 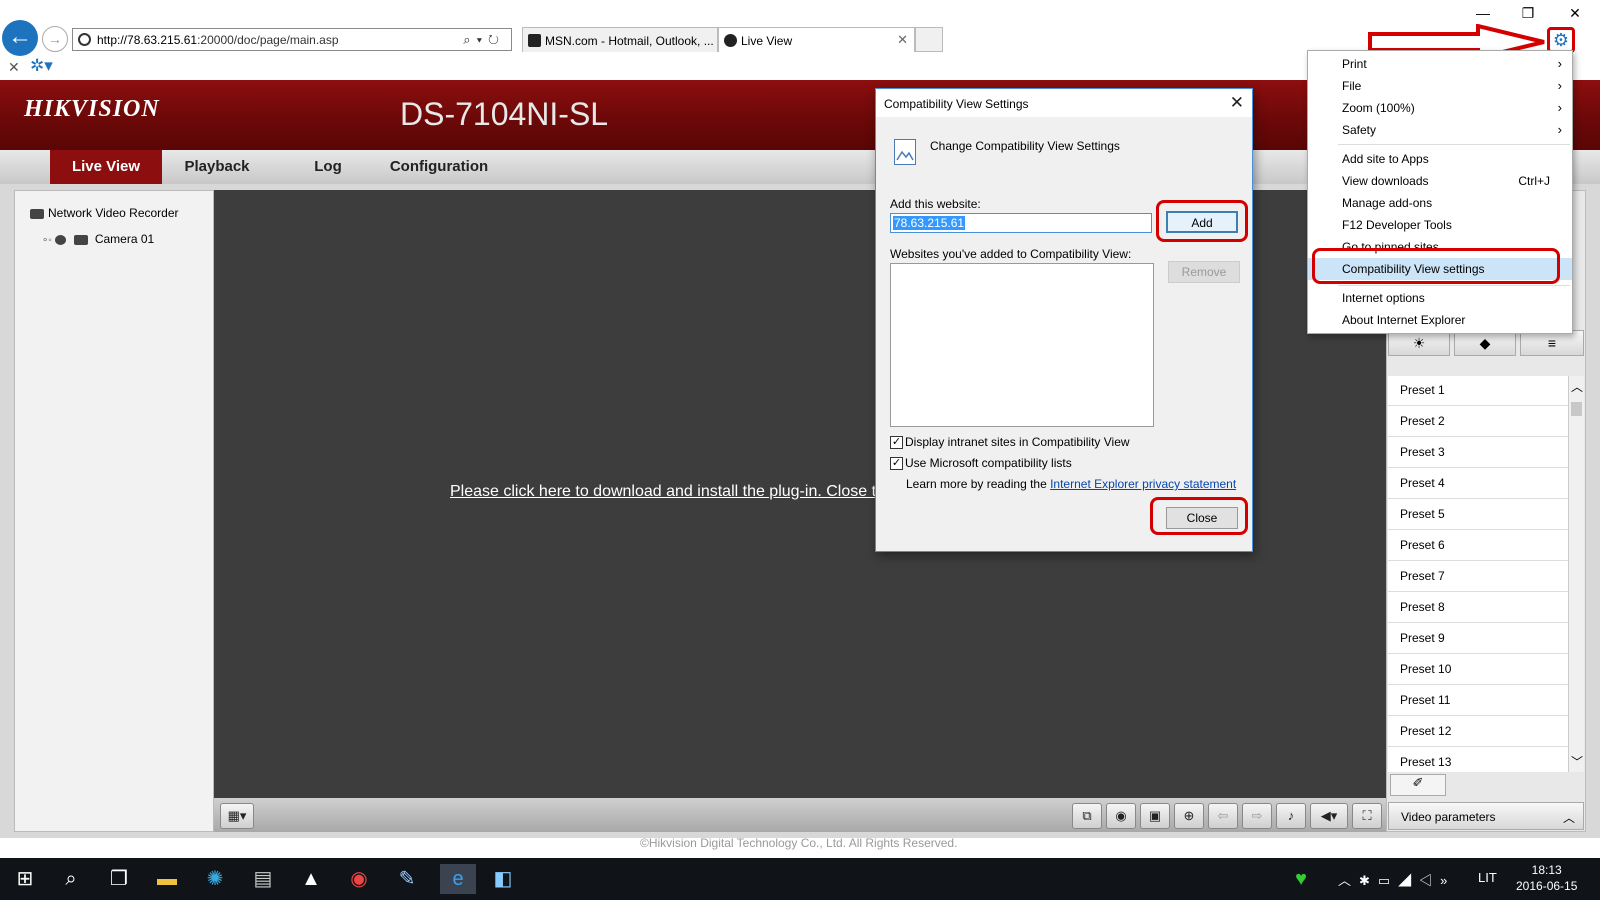 What do you see at coordinates (1291, 816) in the screenshot?
I see `microphone-icon: ♪` at bounding box center [1291, 816].